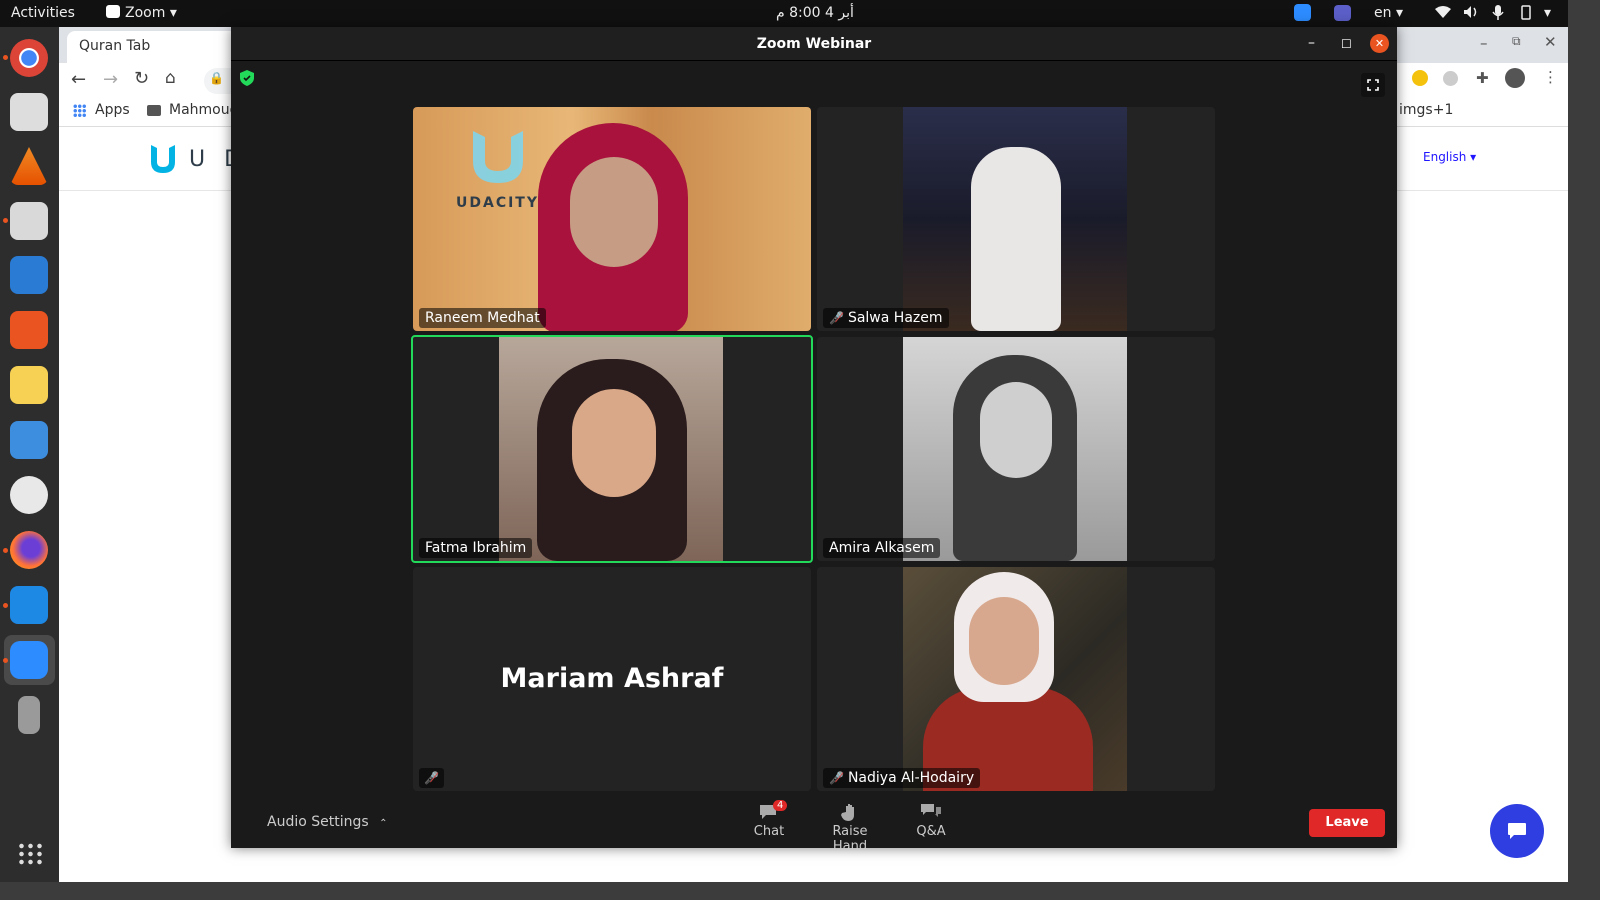  What do you see at coordinates (1426, 110) in the screenshot?
I see `bookmark-imgs: imgs+1` at bounding box center [1426, 110].